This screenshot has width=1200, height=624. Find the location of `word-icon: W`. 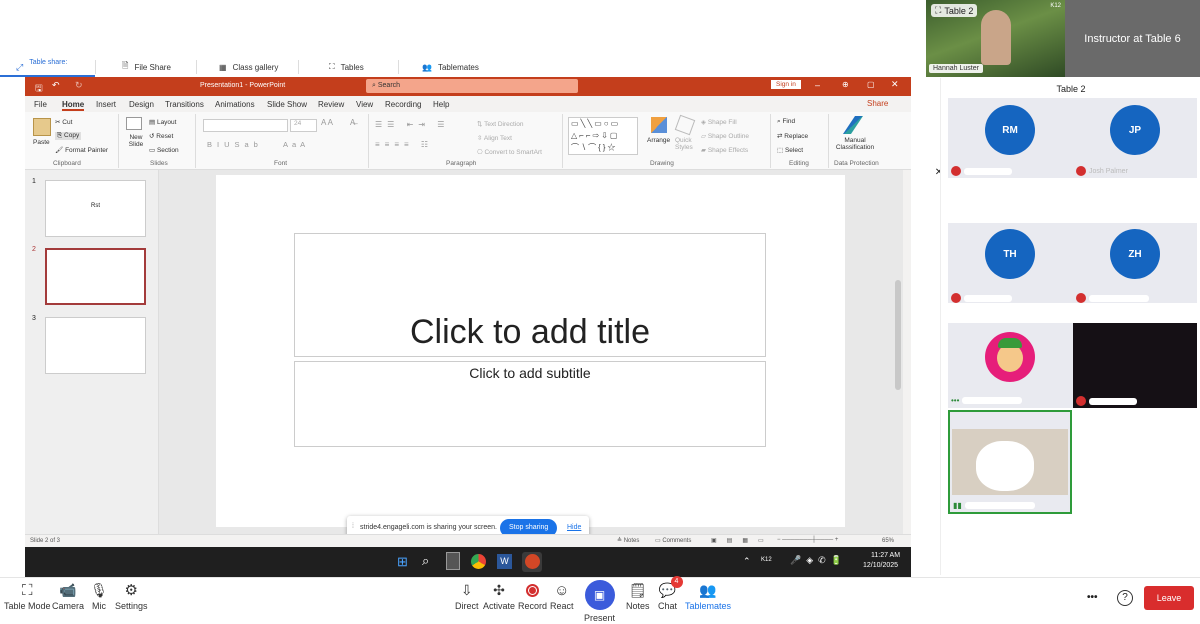

word-icon: W is located at coordinates (504, 561).